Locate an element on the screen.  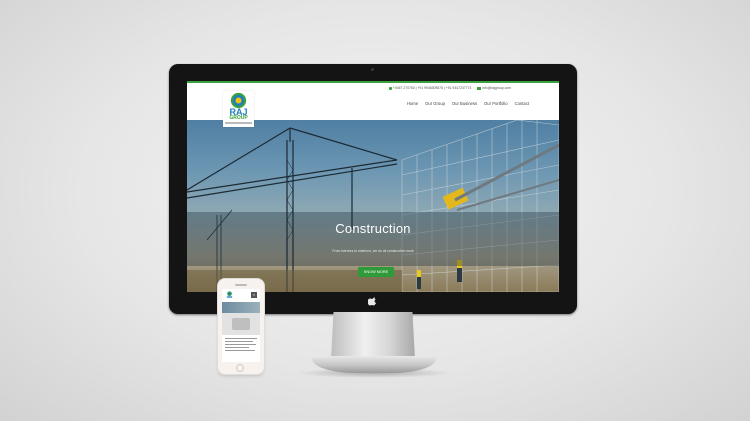
imac-stand-base is located at coordinates (374, 364).